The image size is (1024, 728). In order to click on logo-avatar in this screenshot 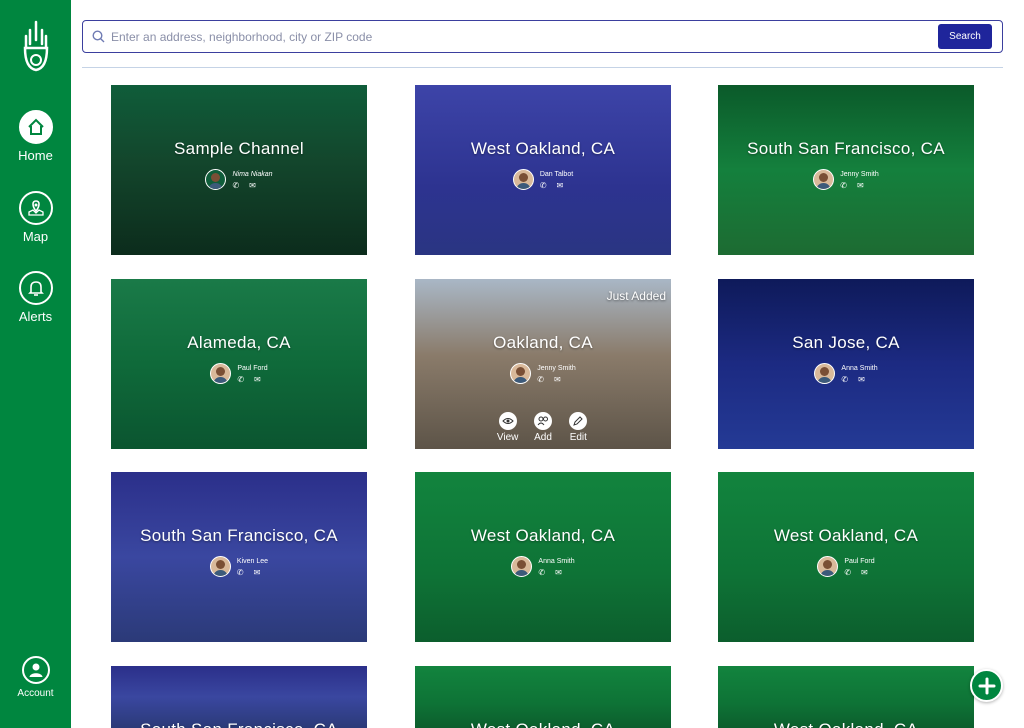, I will do `click(216, 179)`.